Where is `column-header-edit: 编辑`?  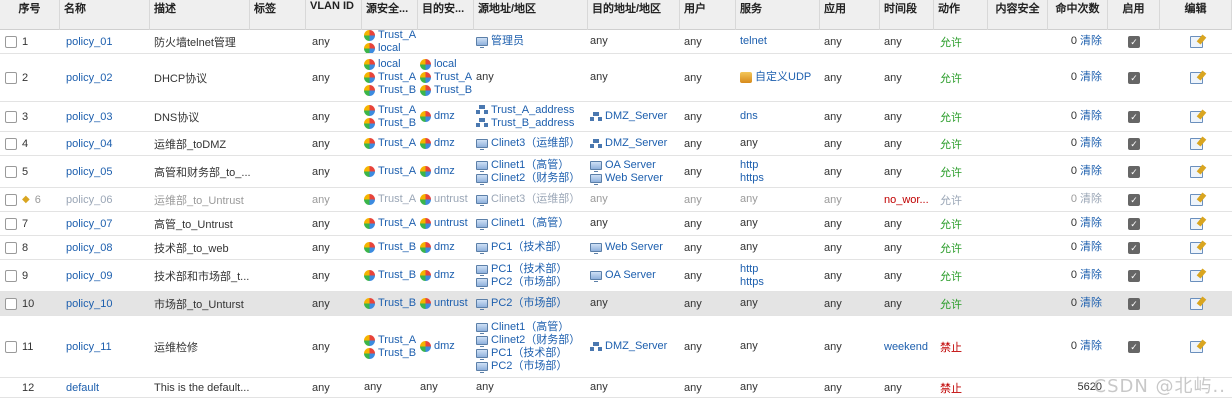 column-header-edit: 编辑 is located at coordinates (1196, 15).